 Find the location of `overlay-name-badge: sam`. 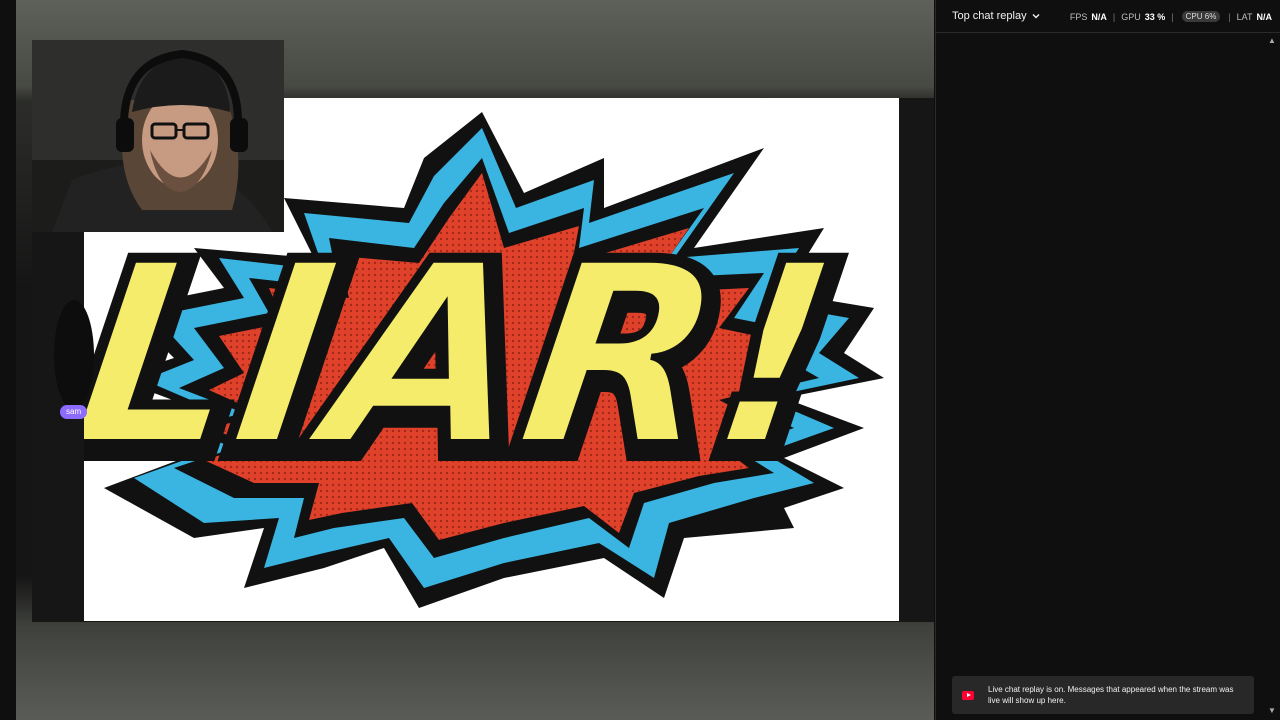

overlay-name-badge: sam is located at coordinates (74, 412).